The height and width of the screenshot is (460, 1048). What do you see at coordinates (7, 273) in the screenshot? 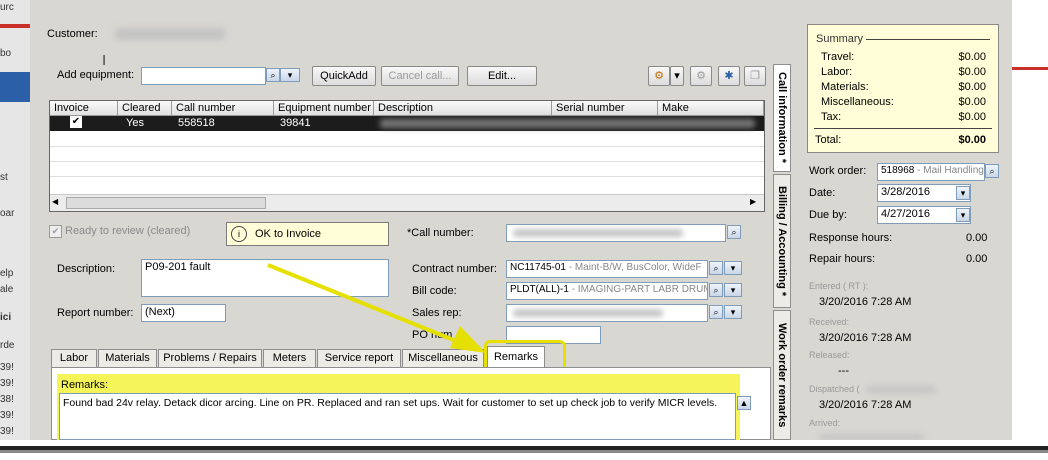
I see `strip-text: elp` at bounding box center [7, 273].